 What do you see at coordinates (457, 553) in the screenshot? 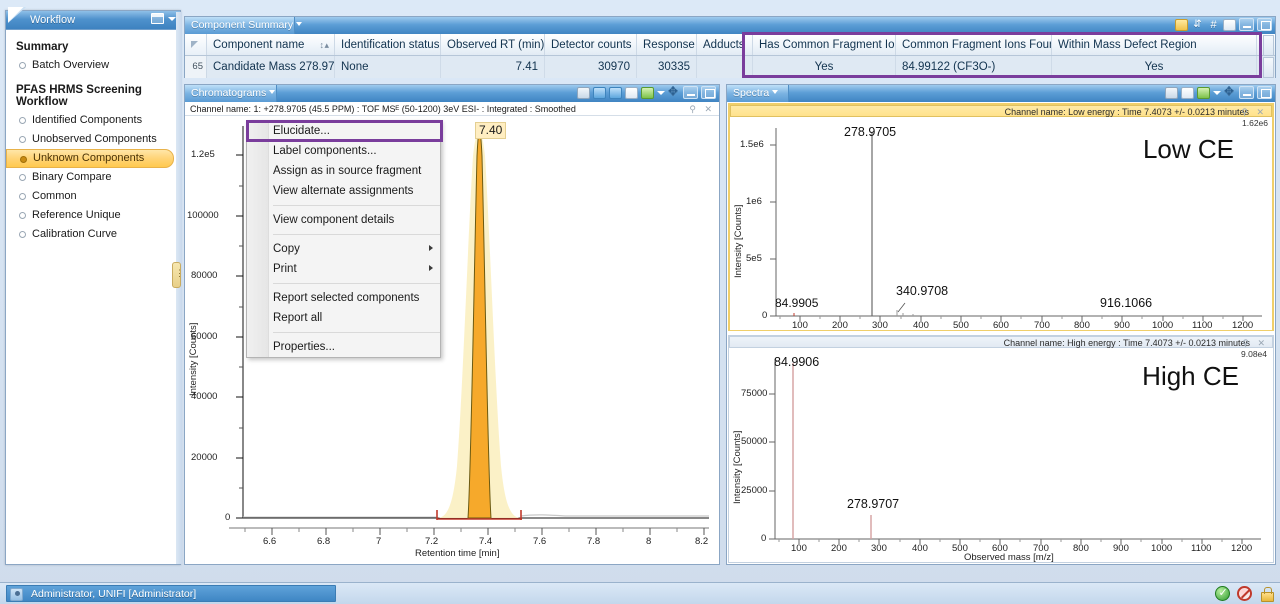
I see `x-axis-label: Retention time [min]` at bounding box center [457, 553].